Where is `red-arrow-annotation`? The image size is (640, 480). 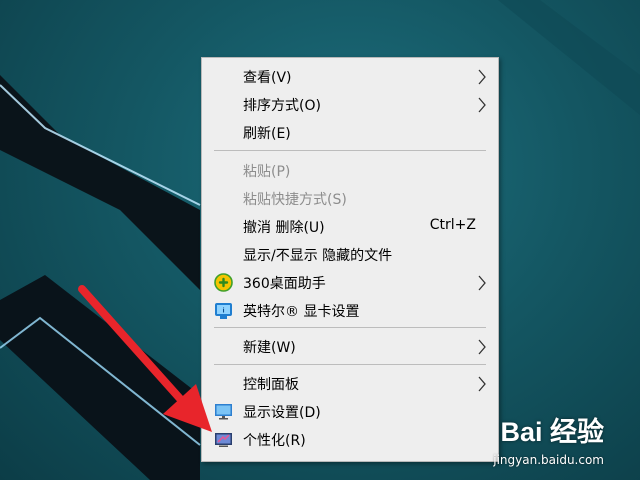
red-arrow-annotation is located at coordinates (145, 358).